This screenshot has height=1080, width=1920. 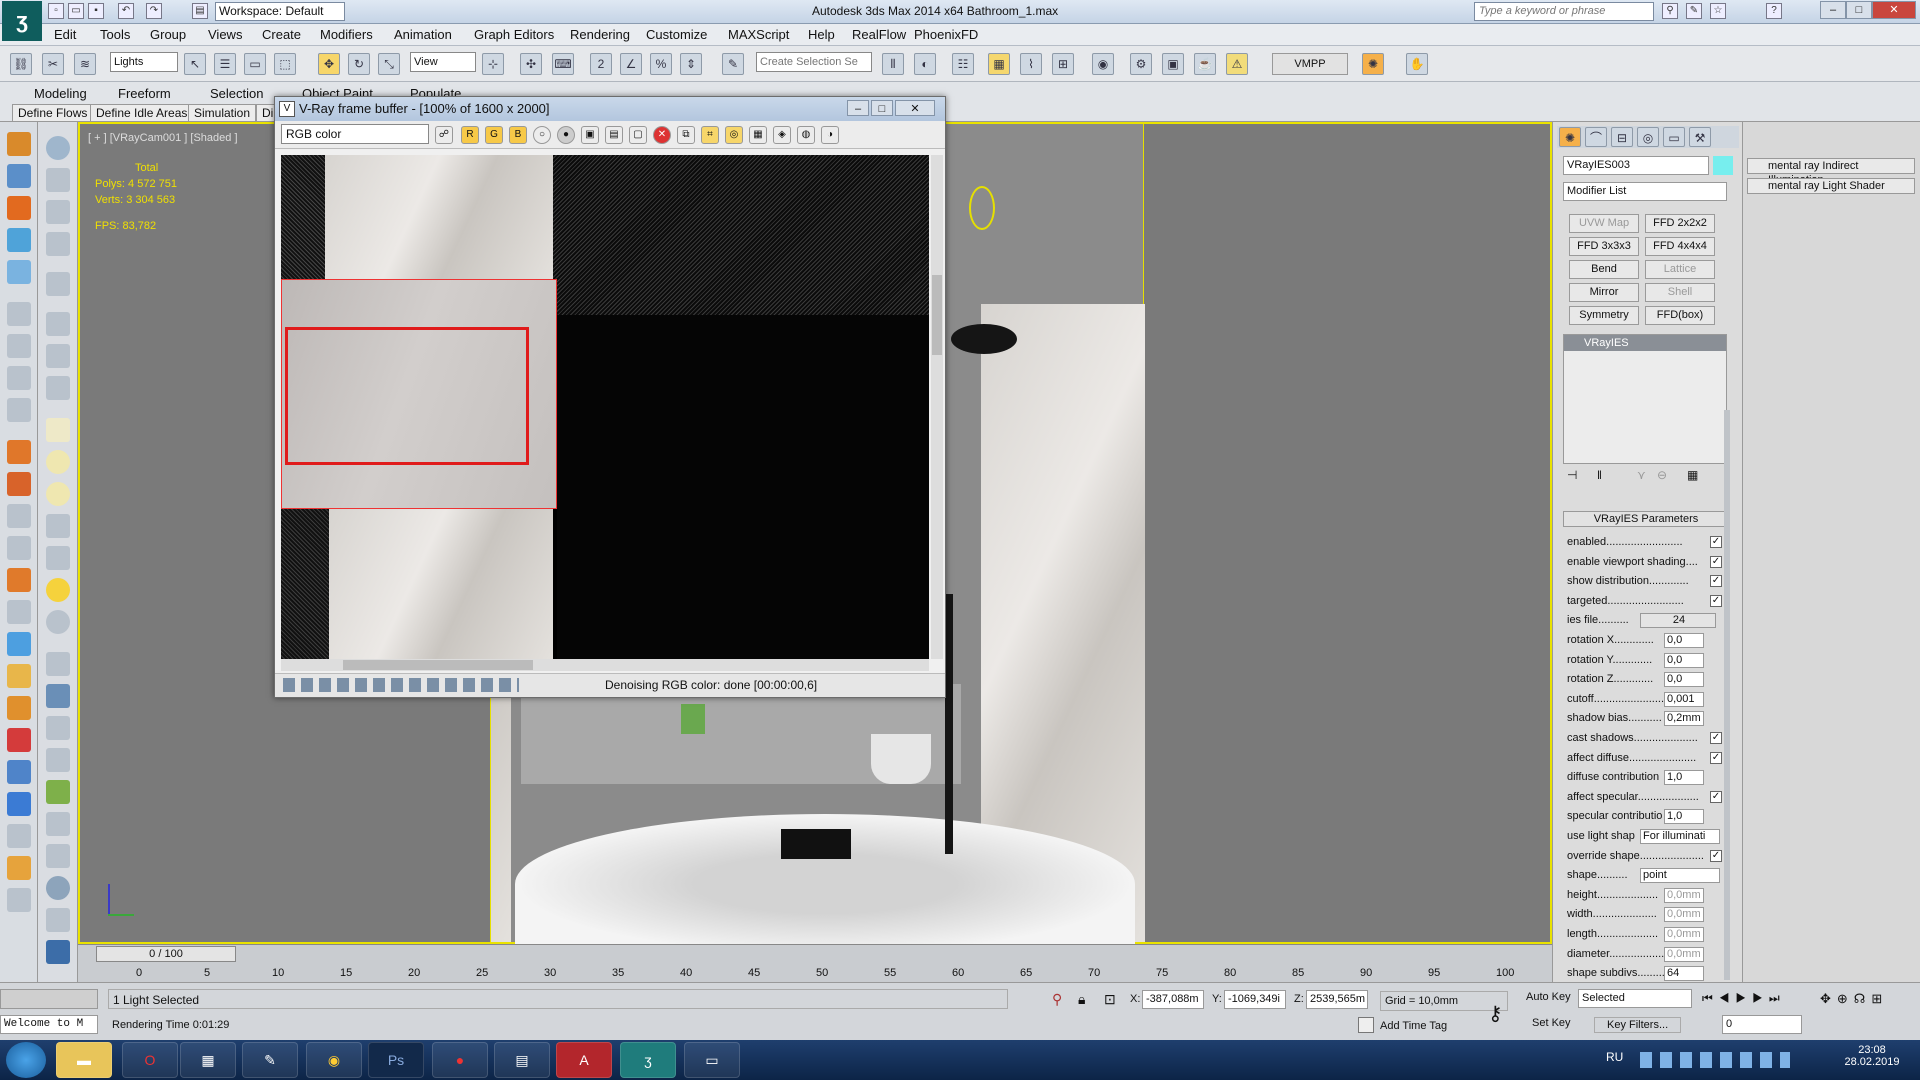 I want to click on render-setup-icon: ⚙, so click(x=1141, y=64).